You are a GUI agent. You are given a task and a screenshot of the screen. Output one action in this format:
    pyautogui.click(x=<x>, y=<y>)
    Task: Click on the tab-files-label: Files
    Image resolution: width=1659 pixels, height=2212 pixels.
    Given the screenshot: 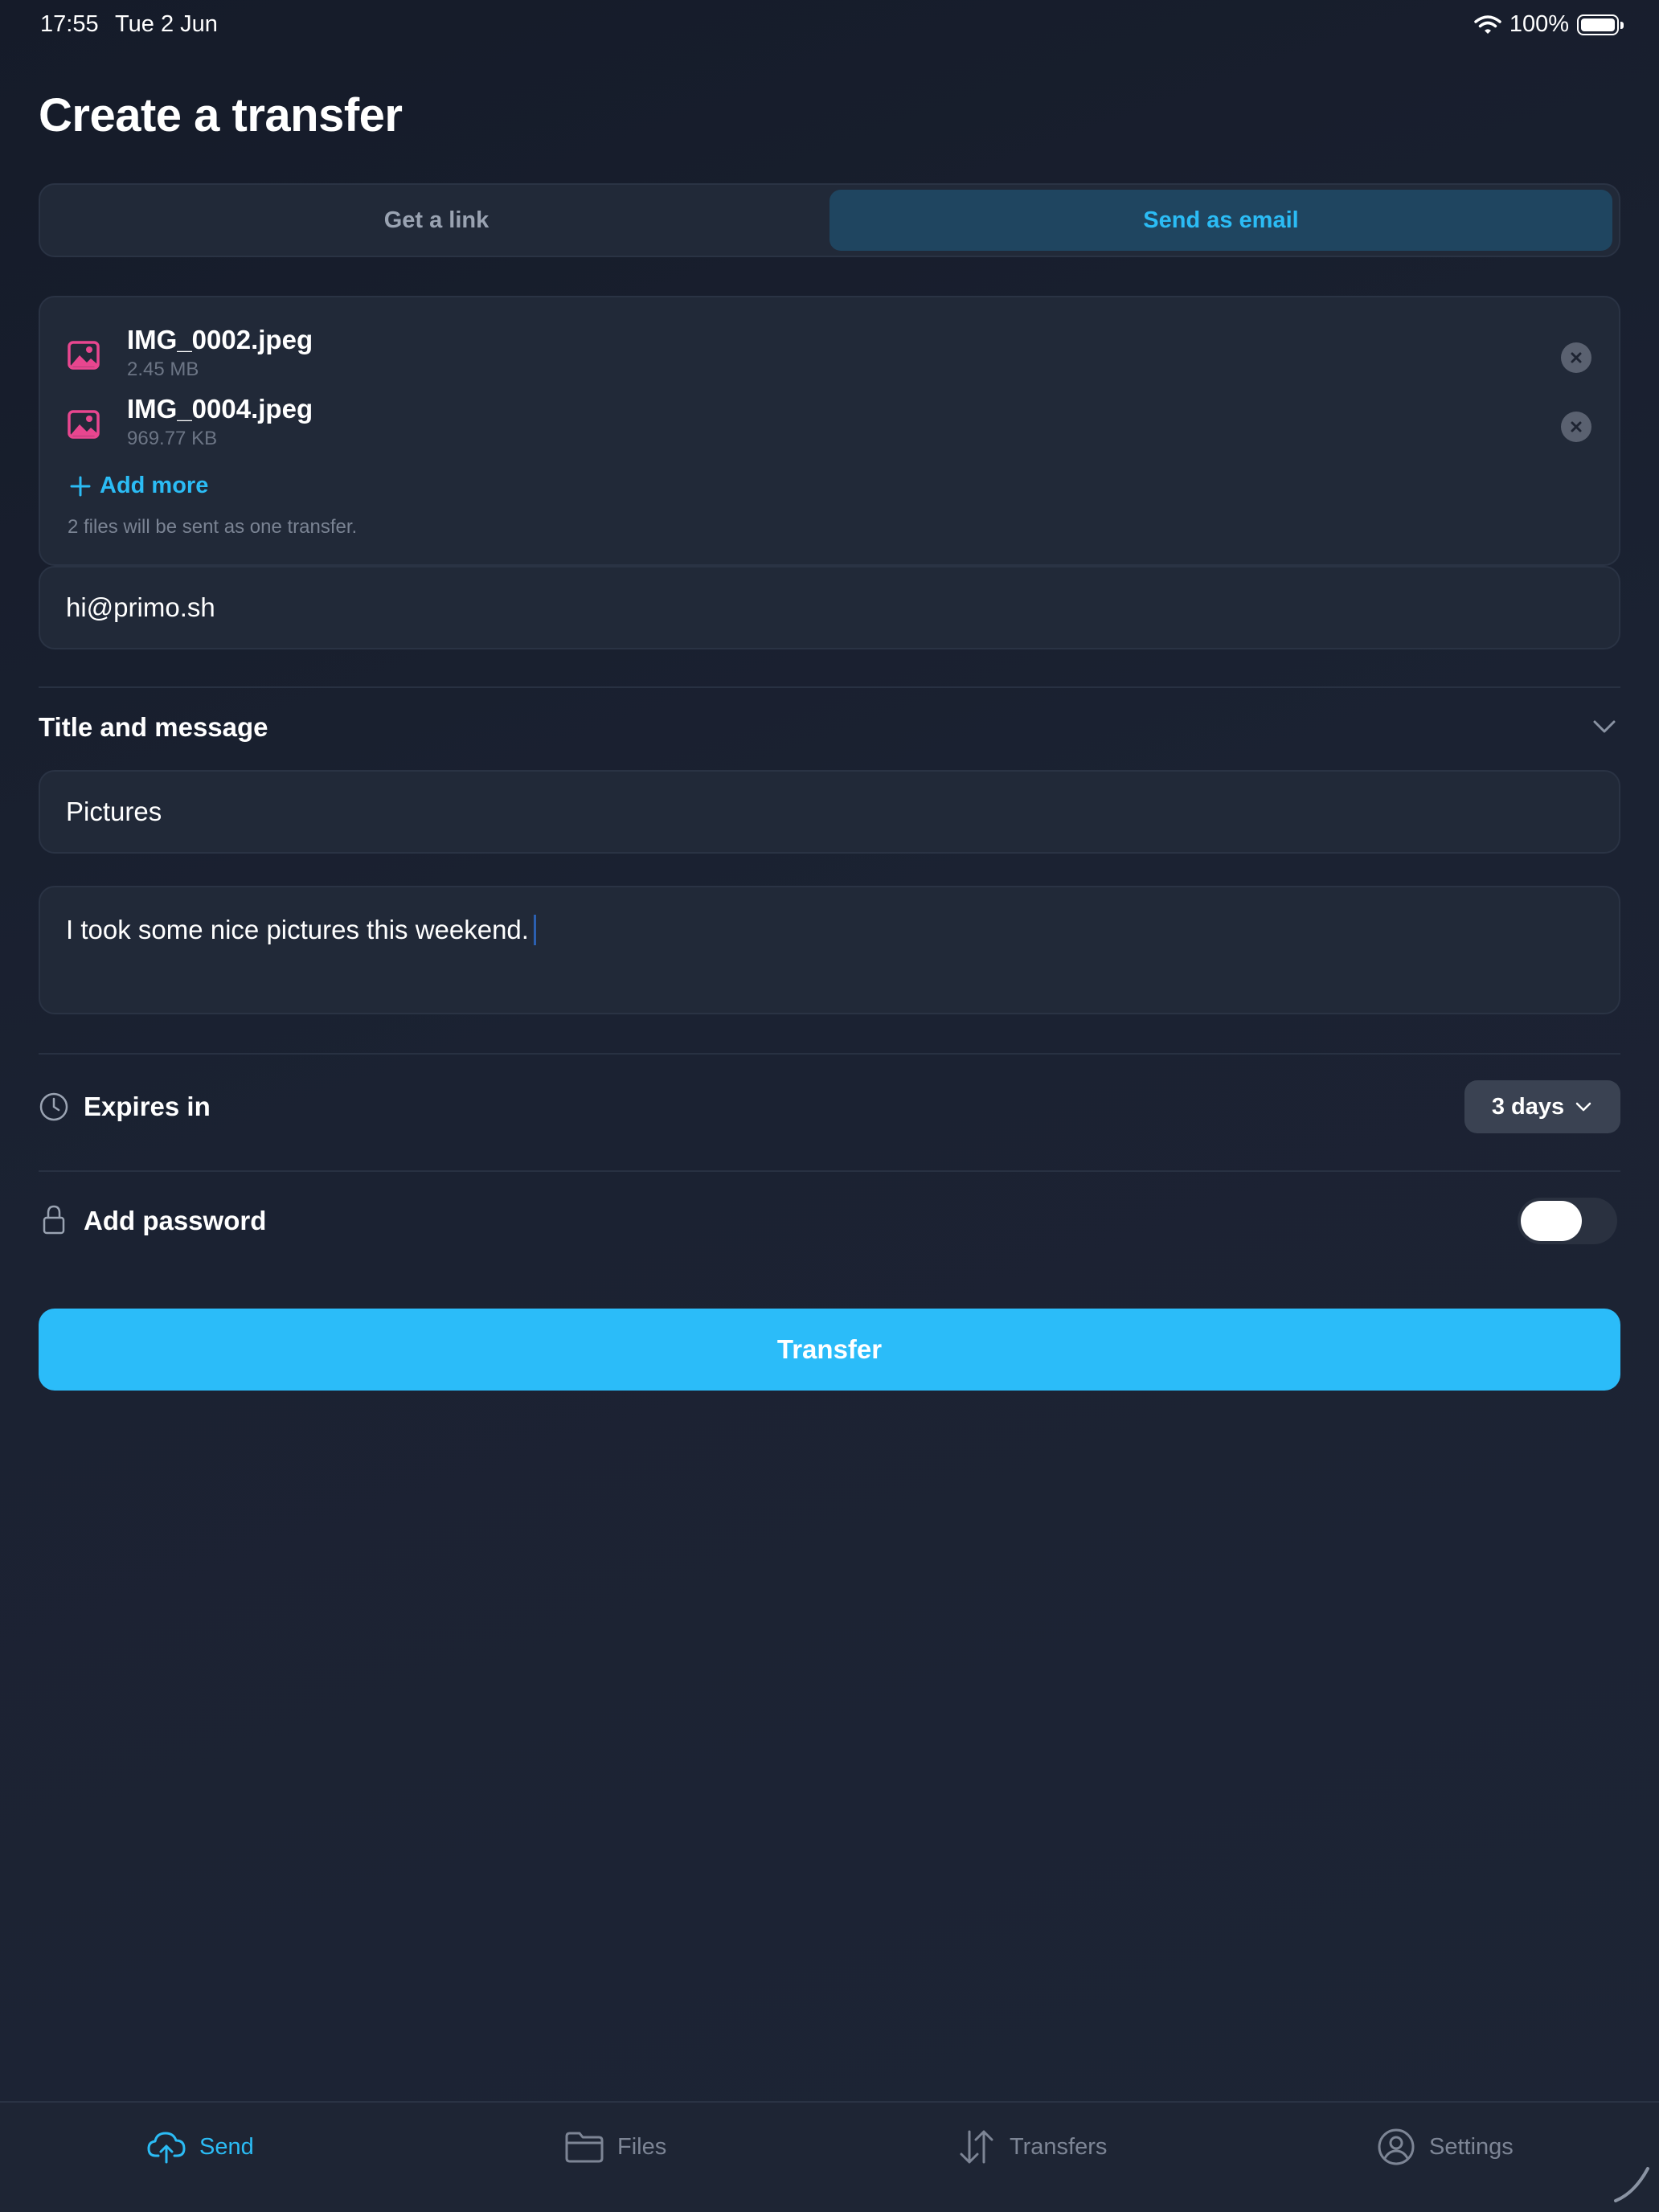 What is the action you would take?
    pyautogui.click(x=642, y=2146)
    